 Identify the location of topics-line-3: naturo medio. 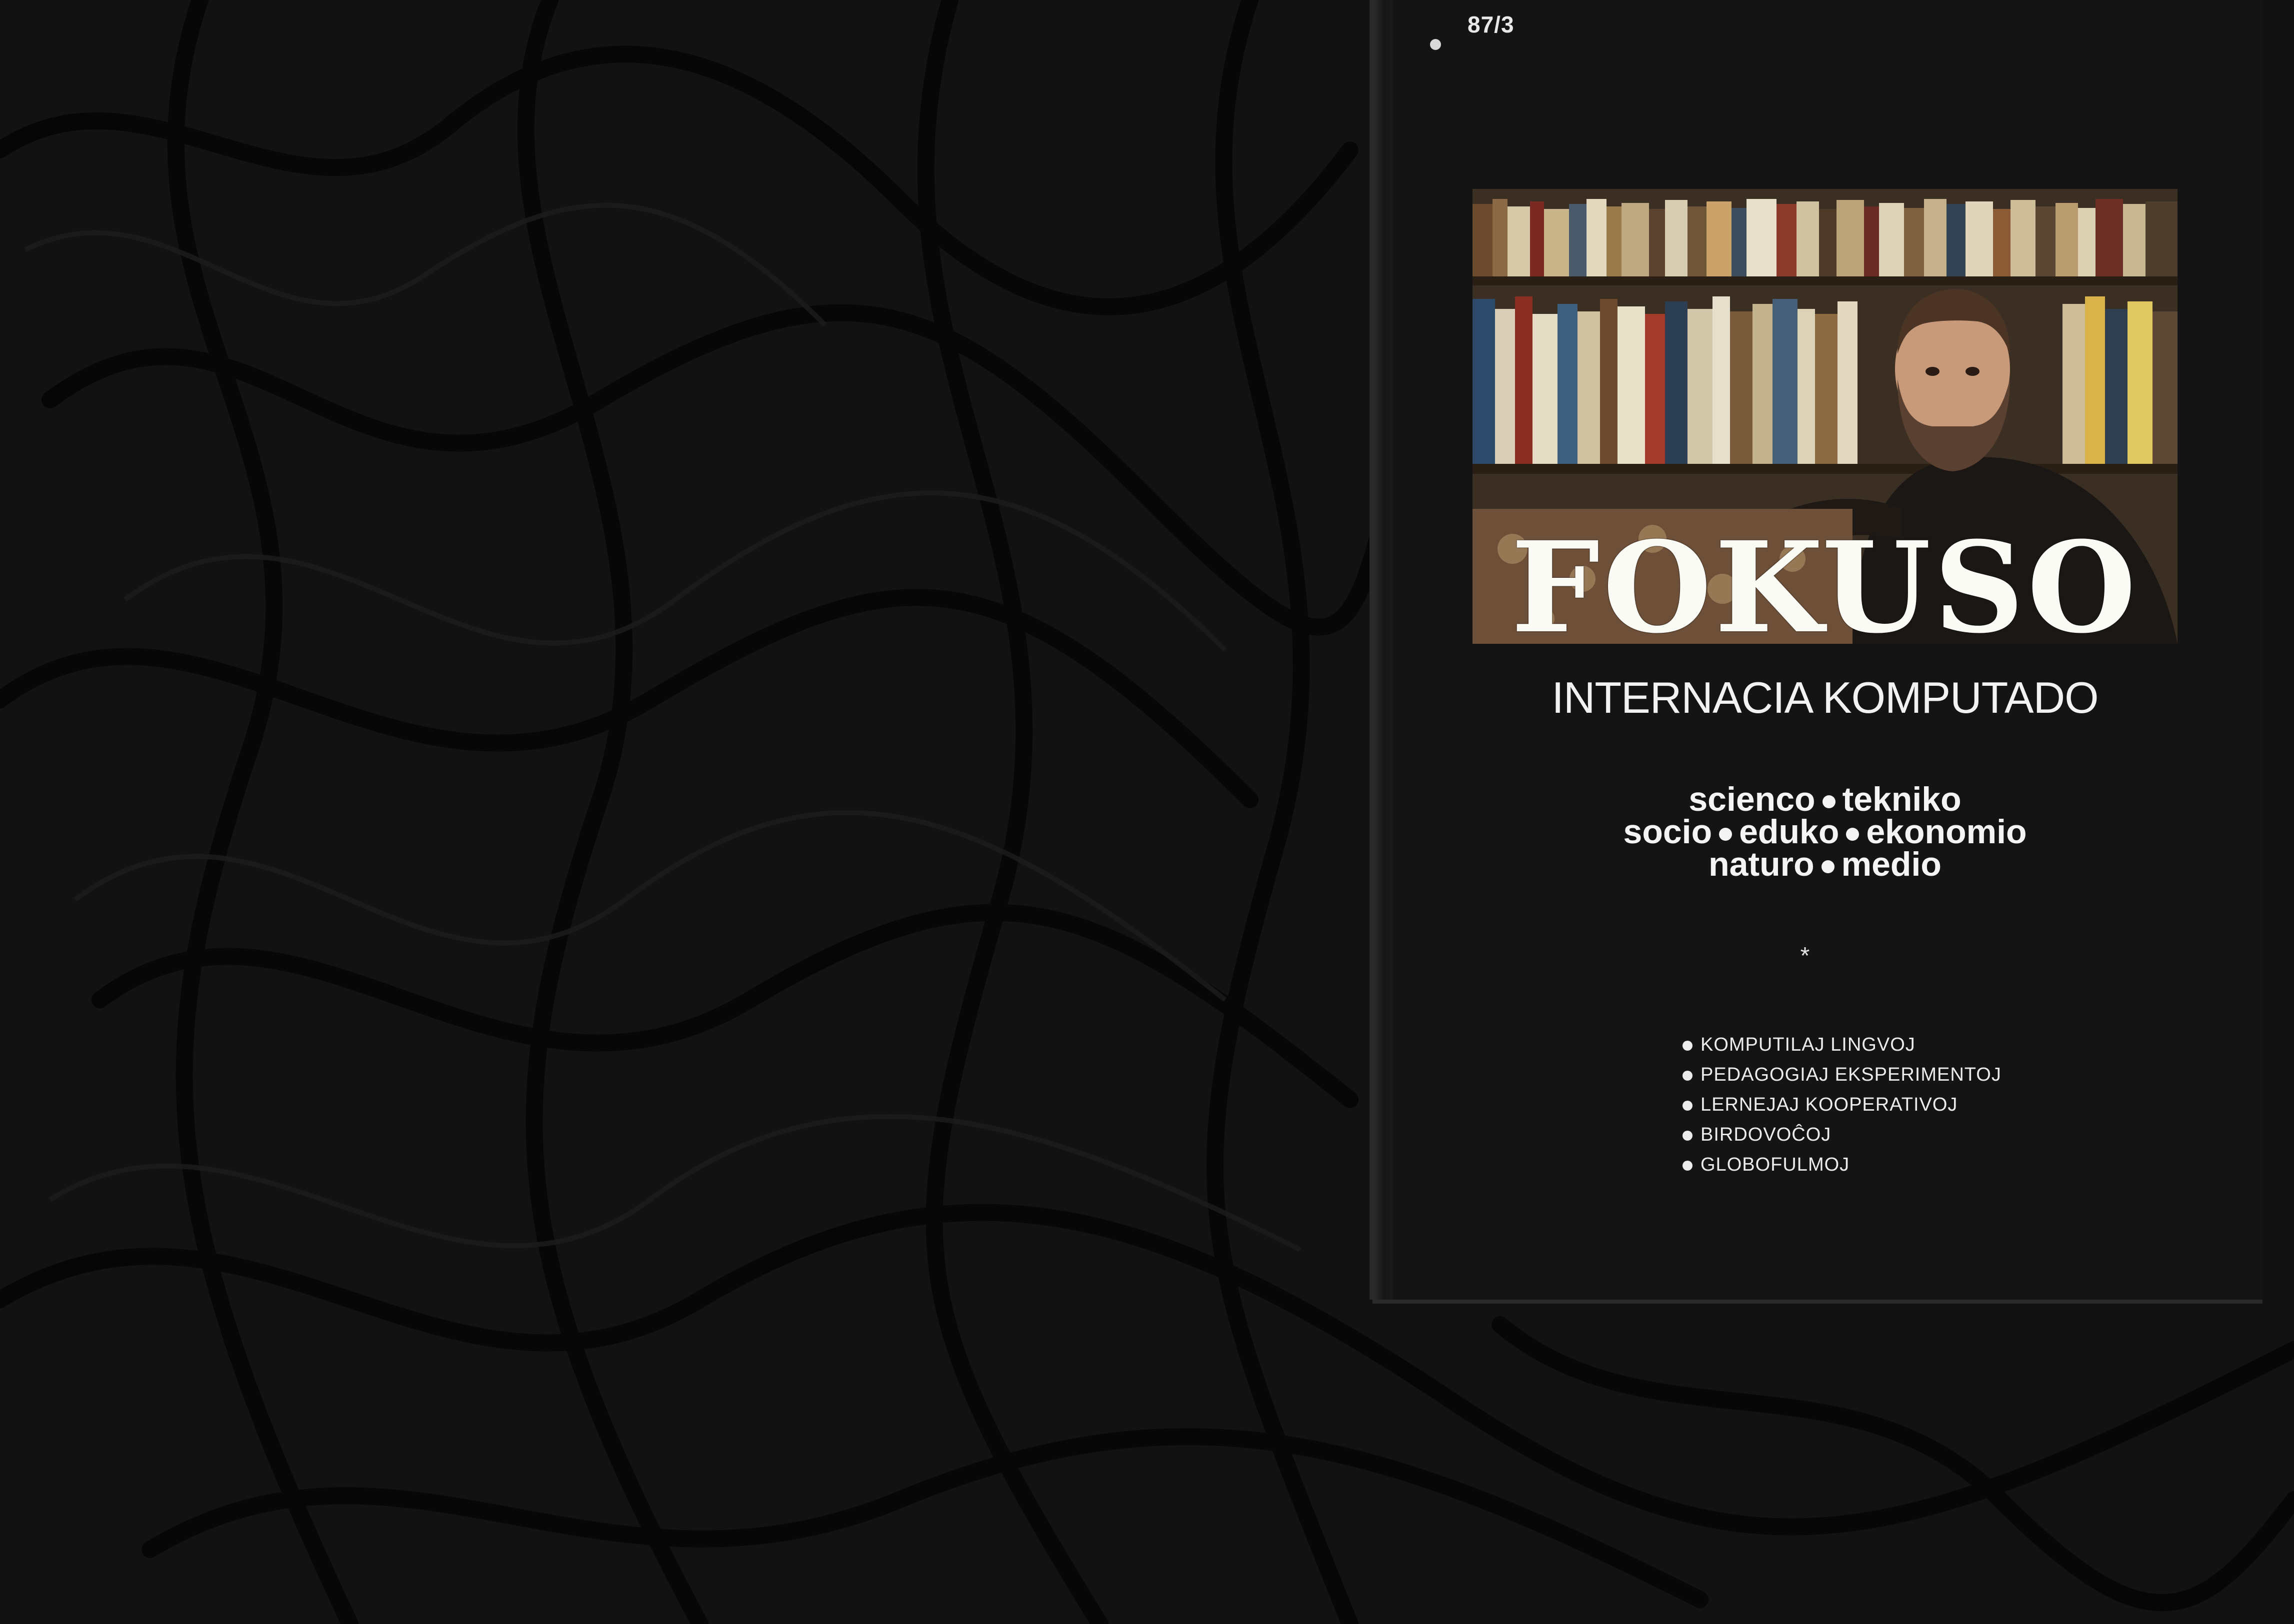
(1825, 864).